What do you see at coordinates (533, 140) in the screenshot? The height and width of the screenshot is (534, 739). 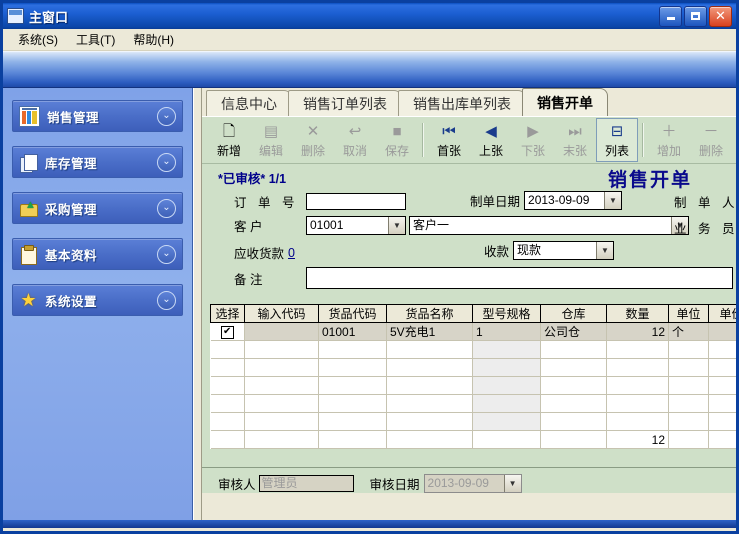 I see `toolbar-next-record-button: ▶ 下张` at bounding box center [533, 140].